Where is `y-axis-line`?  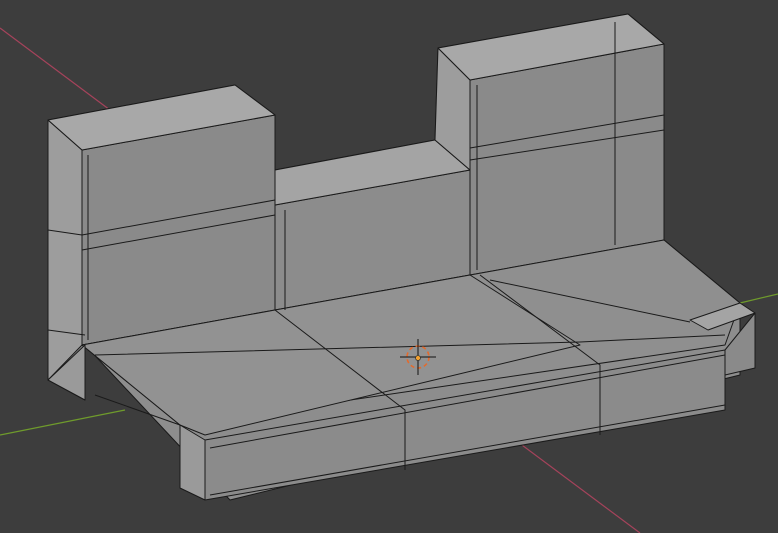 y-axis-line is located at coordinates (63, 422).